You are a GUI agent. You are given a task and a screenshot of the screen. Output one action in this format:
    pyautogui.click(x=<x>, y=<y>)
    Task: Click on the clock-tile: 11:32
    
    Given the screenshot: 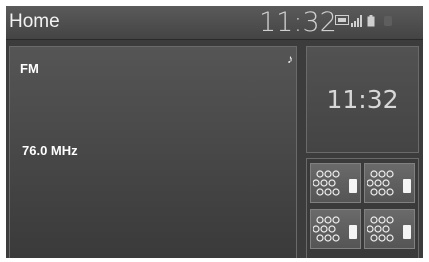 What is the action you would take?
    pyautogui.click(x=362, y=99)
    